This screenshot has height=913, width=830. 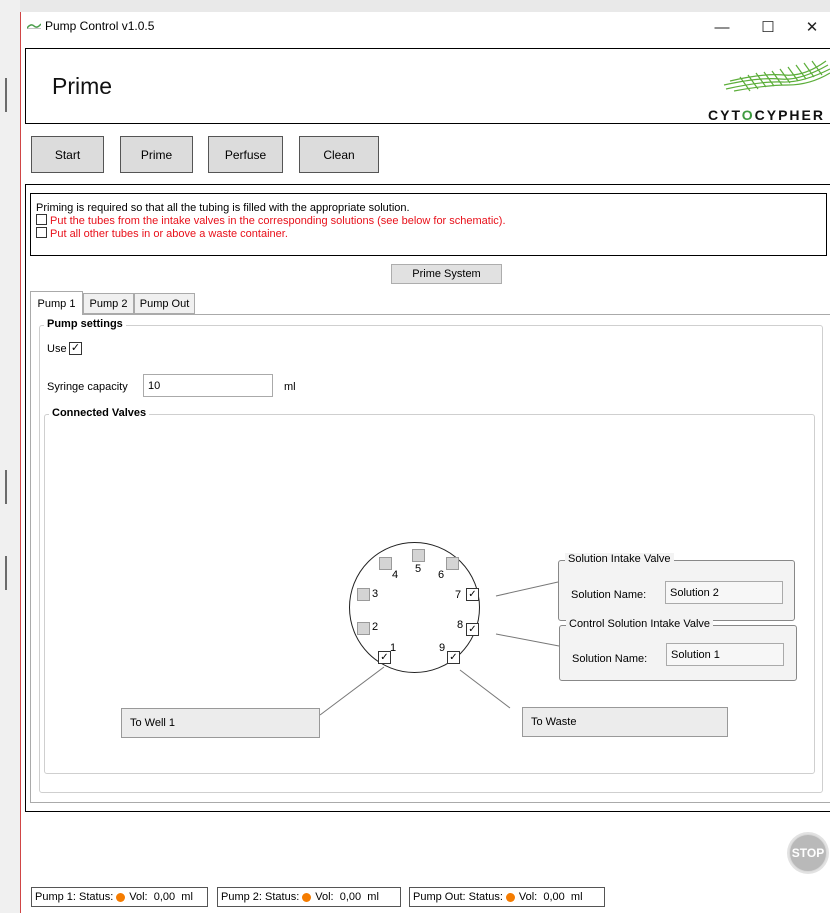 What do you see at coordinates (609, 595) in the screenshot?
I see `solution-name-label: Solution Name:` at bounding box center [609, 595].